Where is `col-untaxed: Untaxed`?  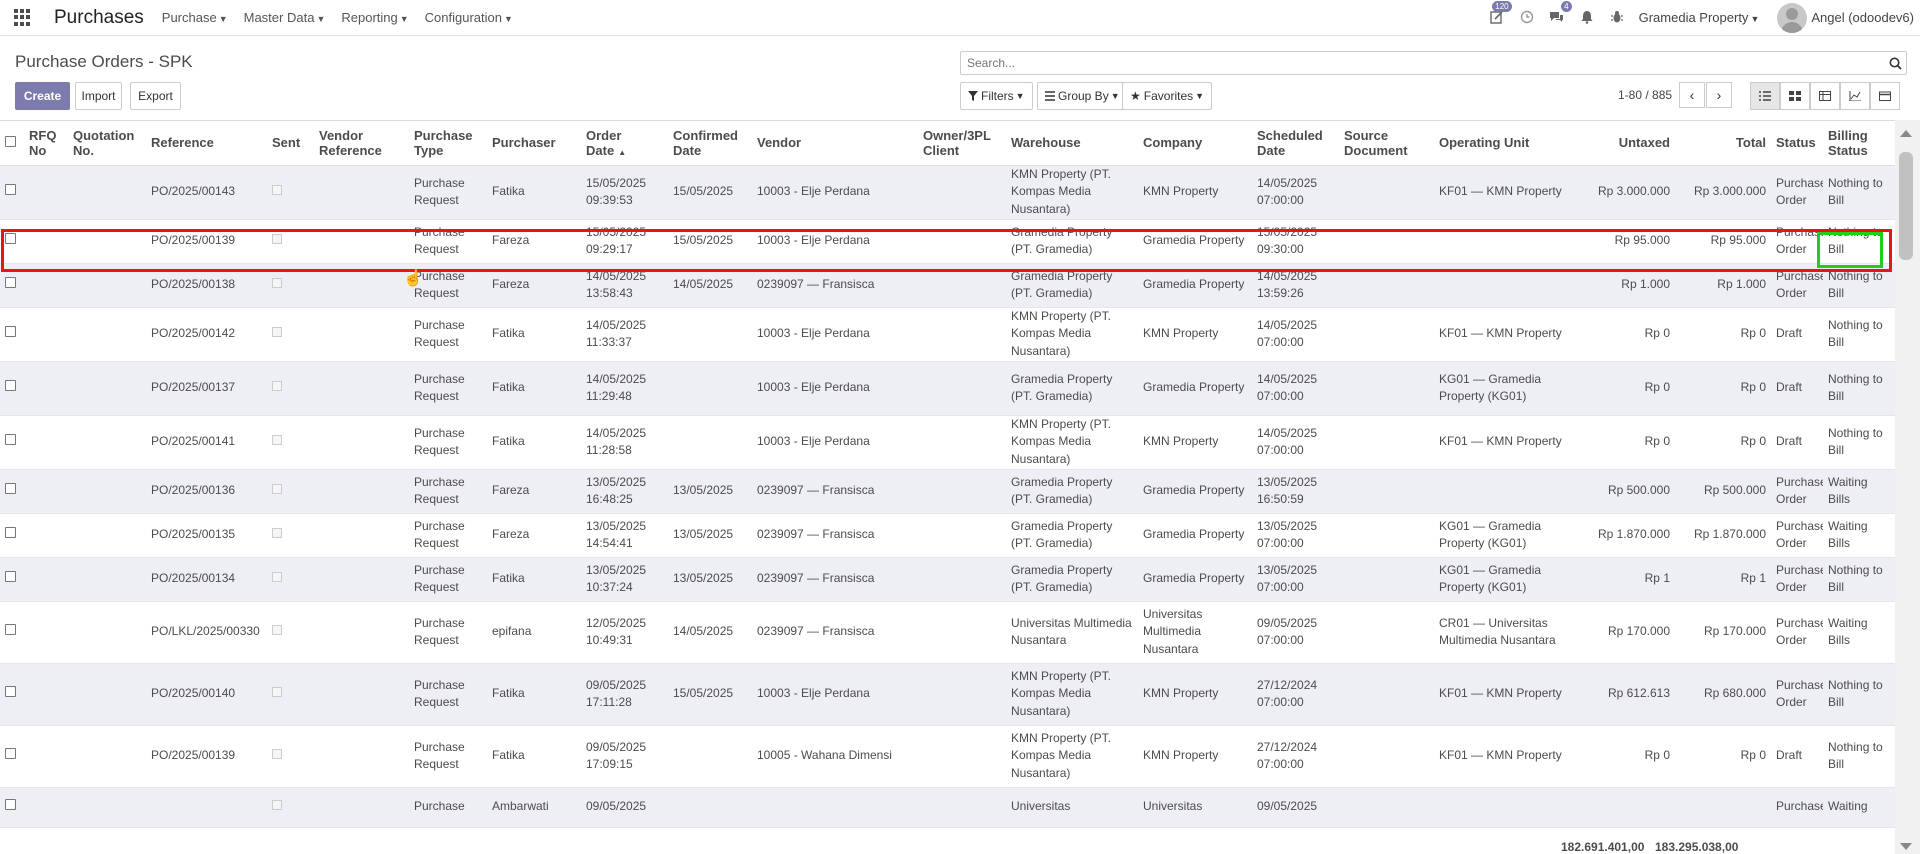
col-untaxed: Untaxed is located at coordinates (1627, 143).